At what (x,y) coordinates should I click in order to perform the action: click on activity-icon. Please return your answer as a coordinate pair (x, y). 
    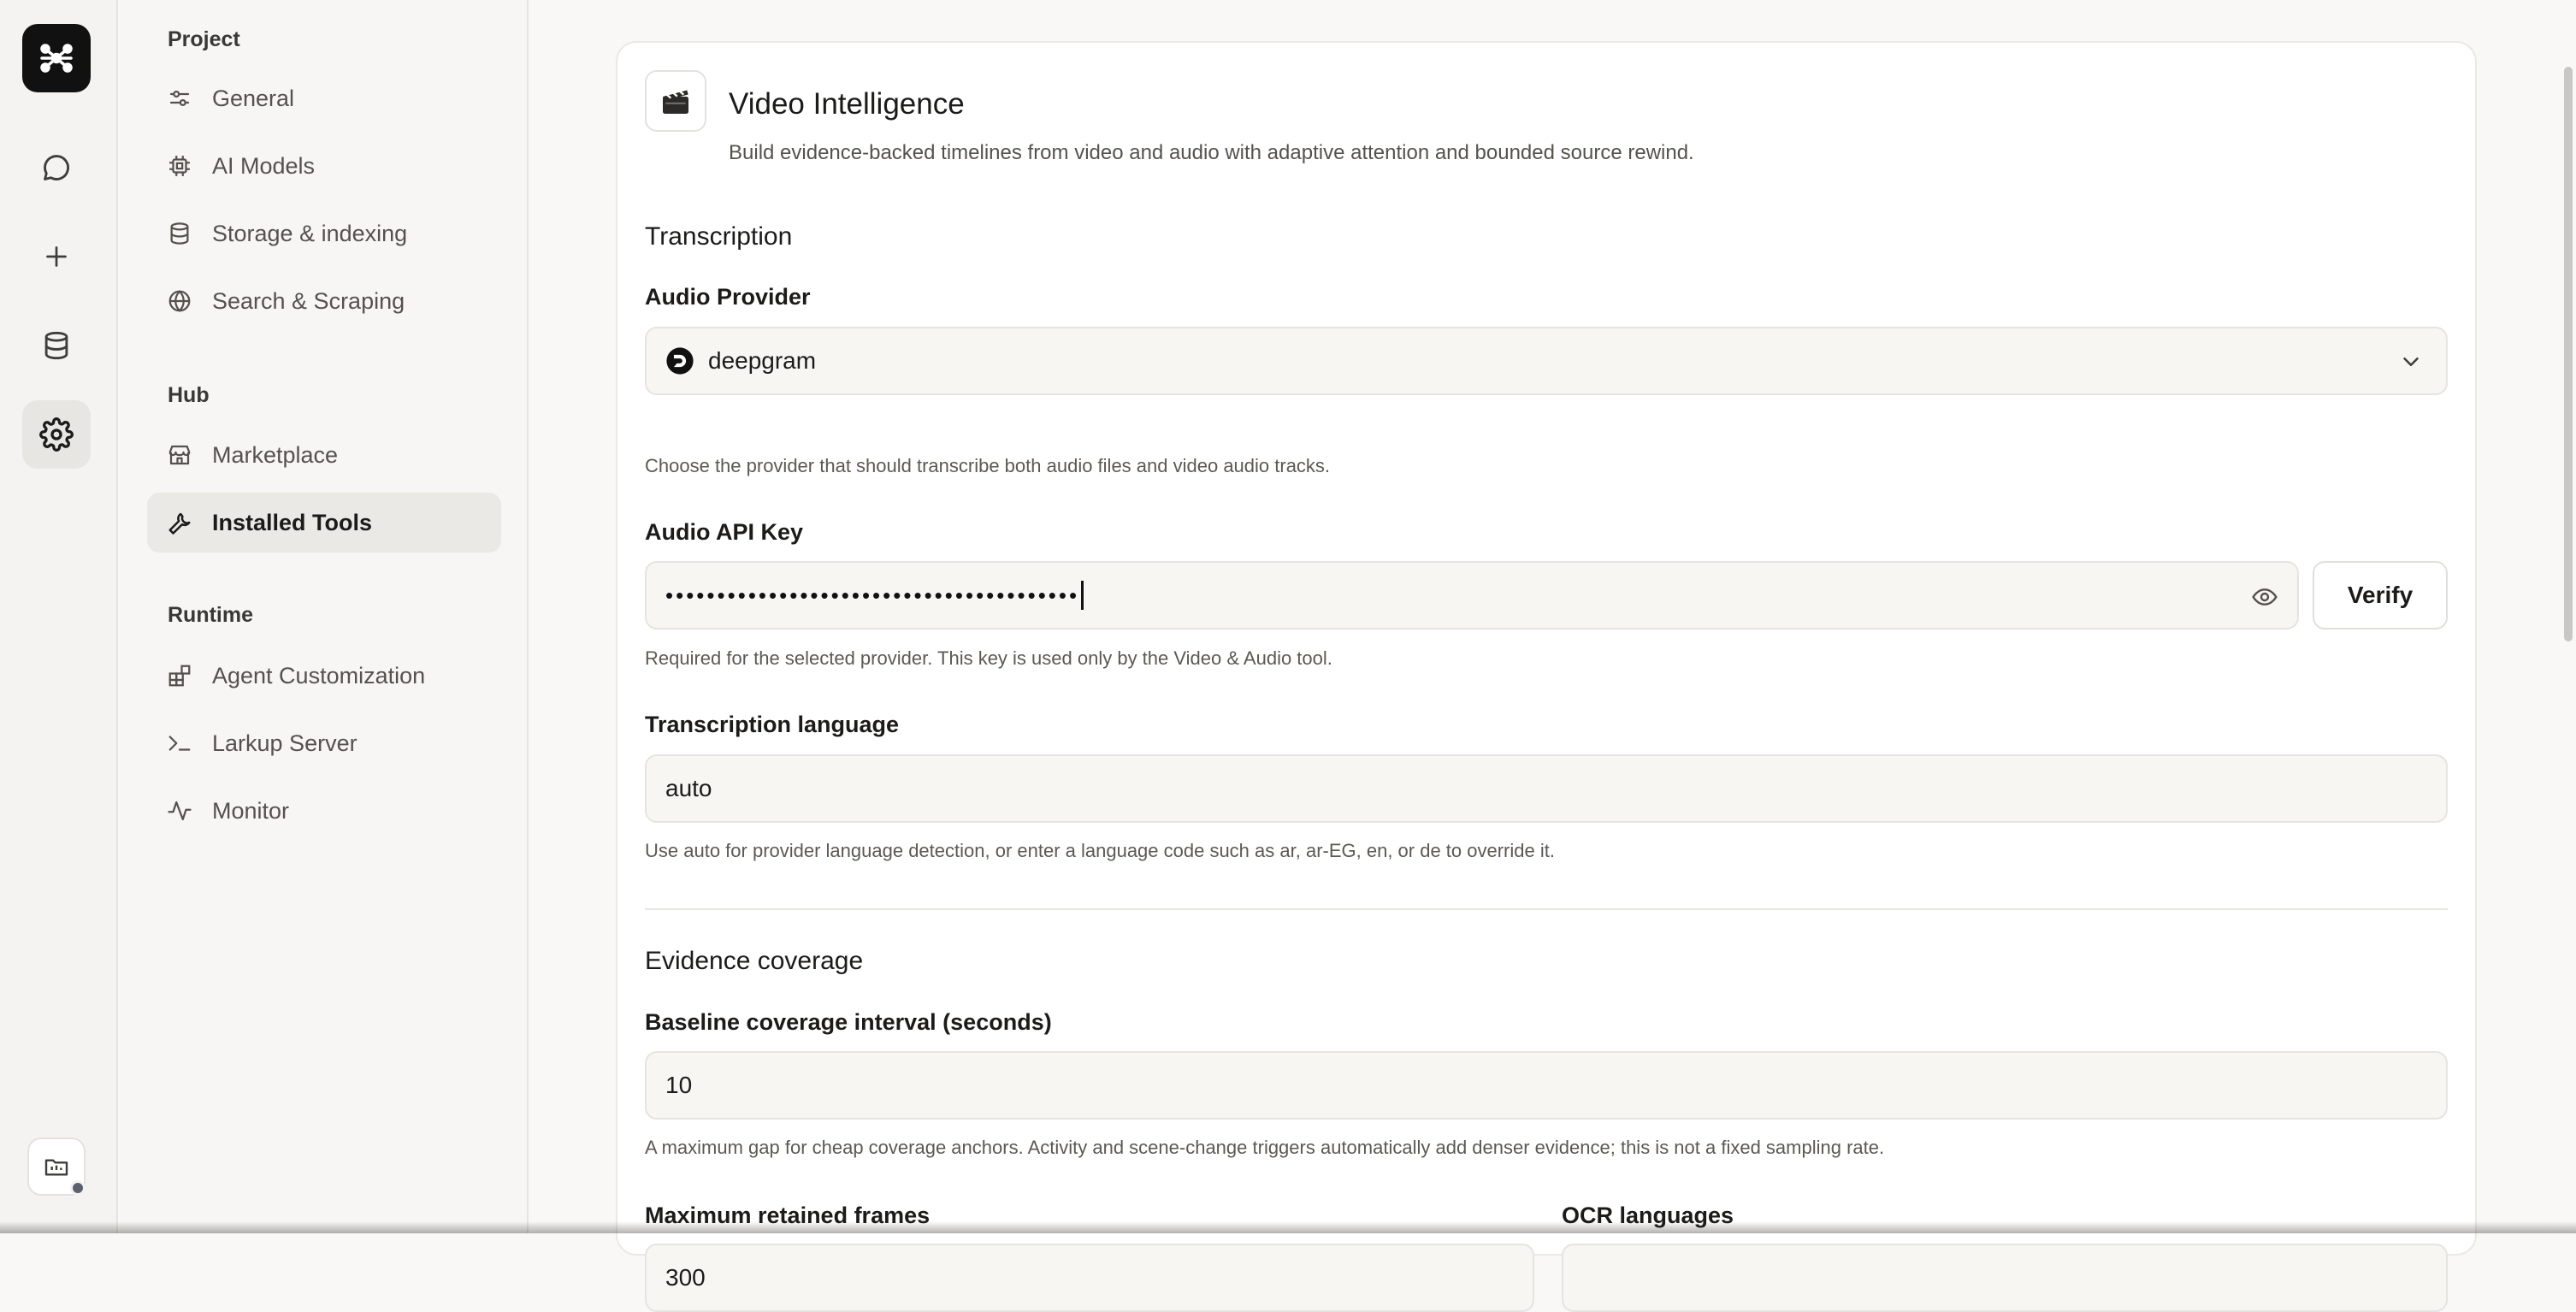
    Looking at the image, I should click on (179, 810).